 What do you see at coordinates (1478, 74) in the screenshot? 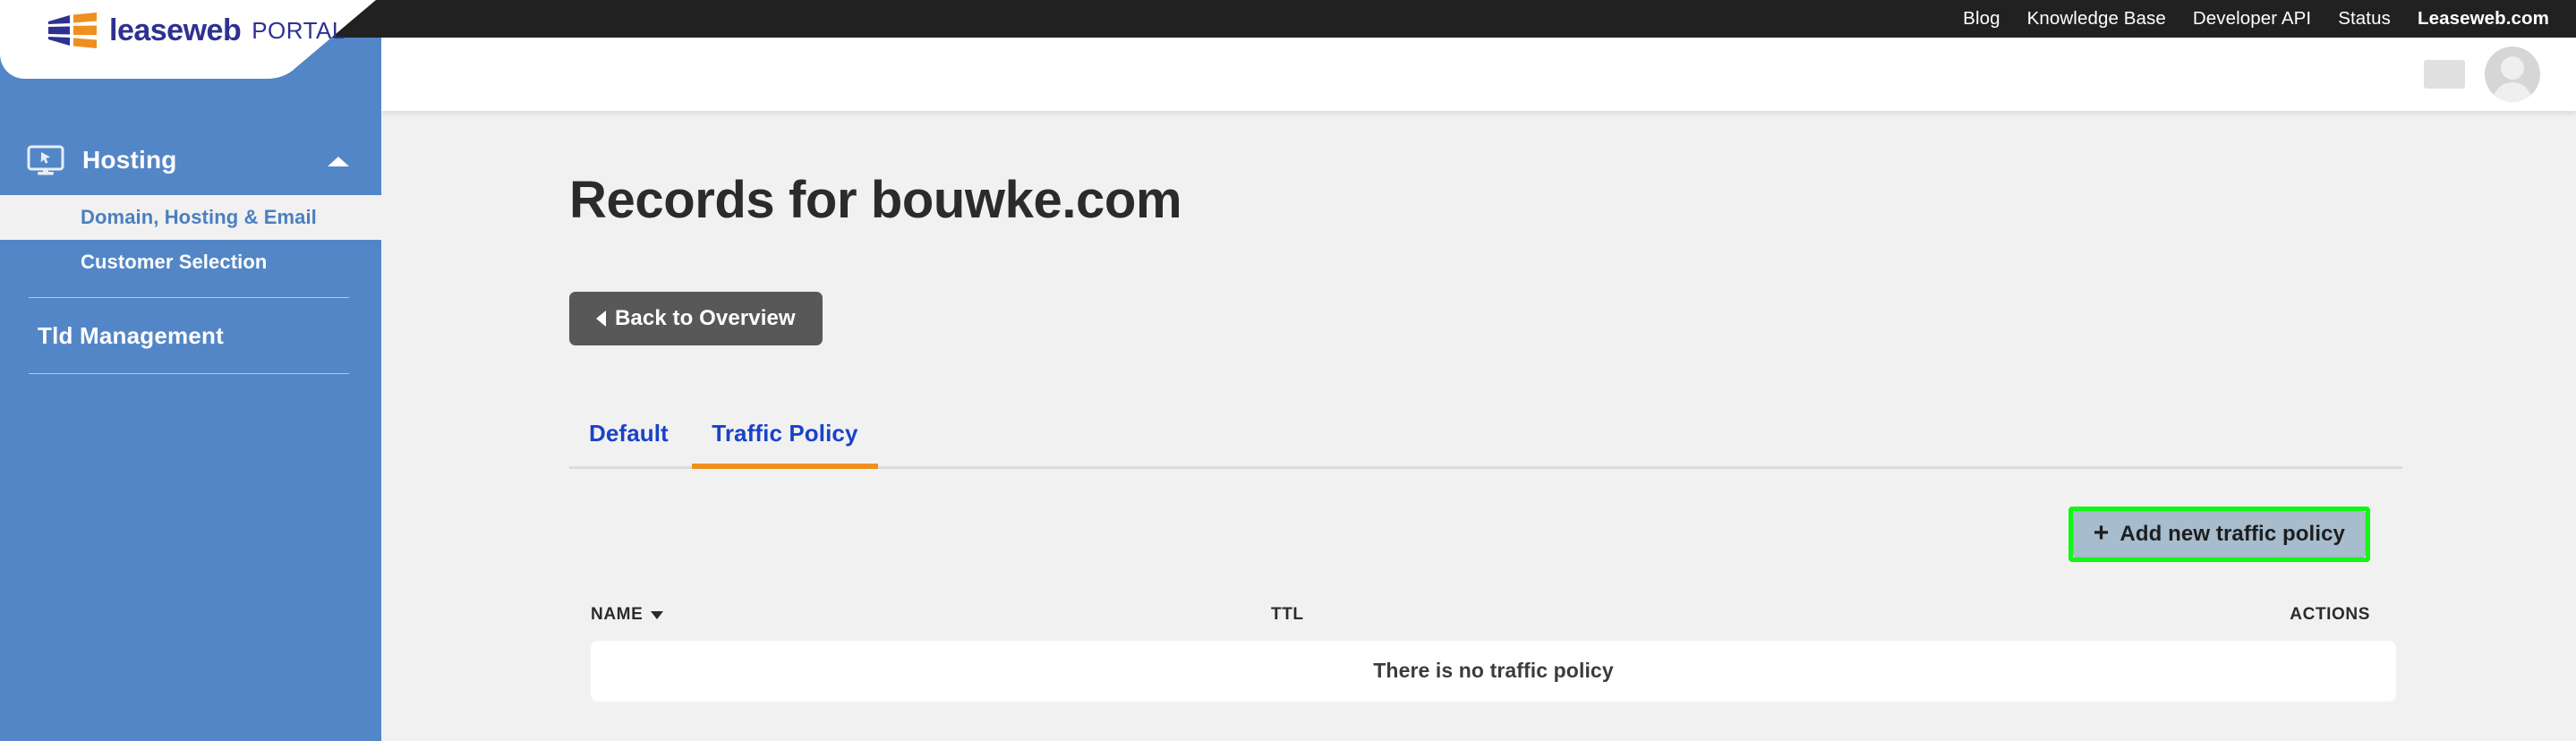
I see `app-header` at bounding box center [1478, 74].